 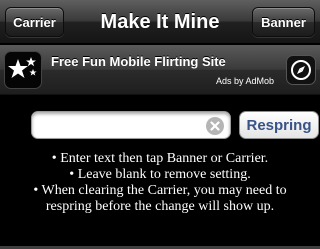 I want to click on respring-button: Respring, so click(x=279, y=125).